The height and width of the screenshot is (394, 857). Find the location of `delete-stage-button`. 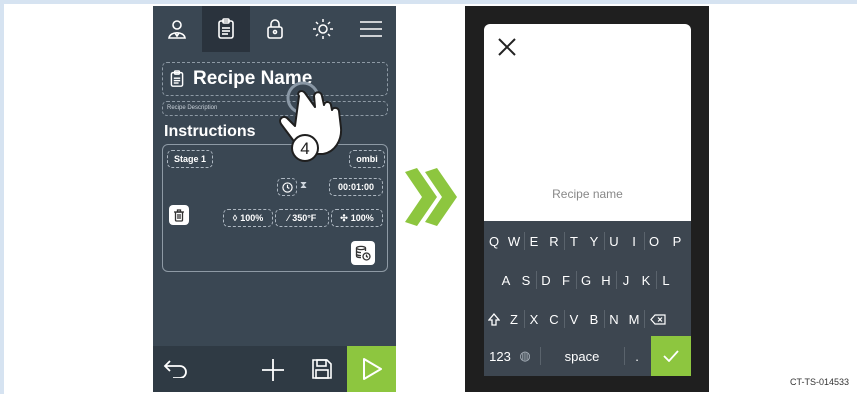

delete-stage-button is located at coordinates (179, 215).